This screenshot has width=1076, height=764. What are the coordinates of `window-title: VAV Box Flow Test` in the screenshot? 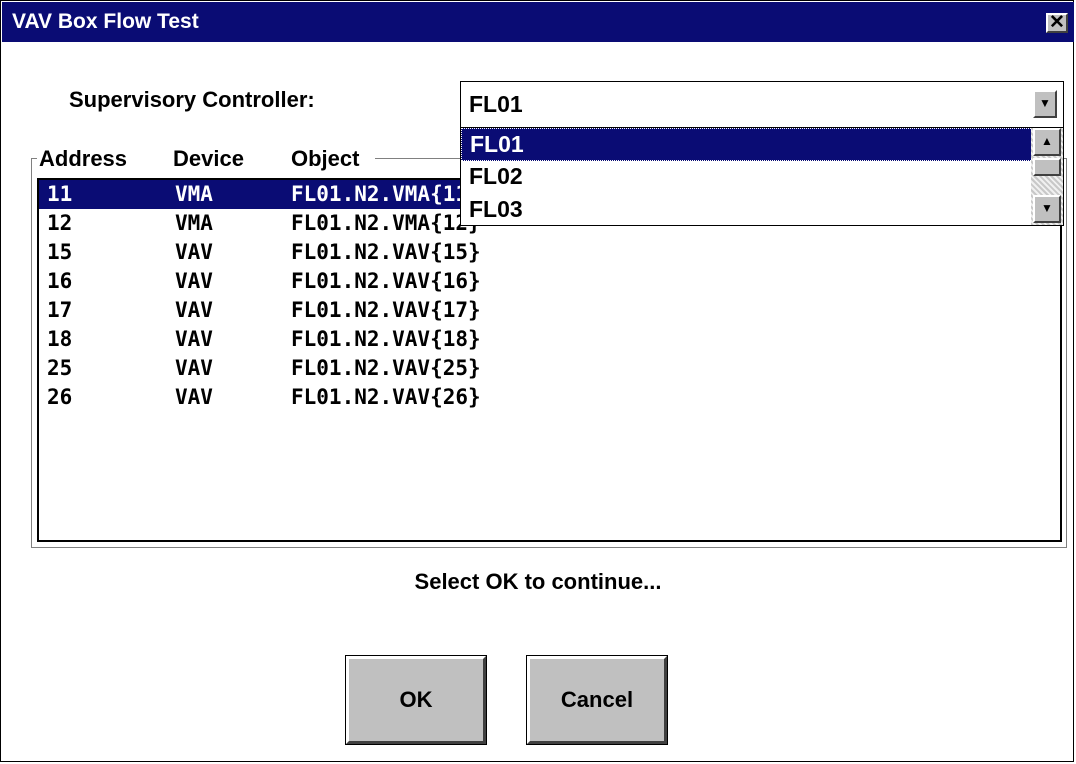 It's located at (105, 21).